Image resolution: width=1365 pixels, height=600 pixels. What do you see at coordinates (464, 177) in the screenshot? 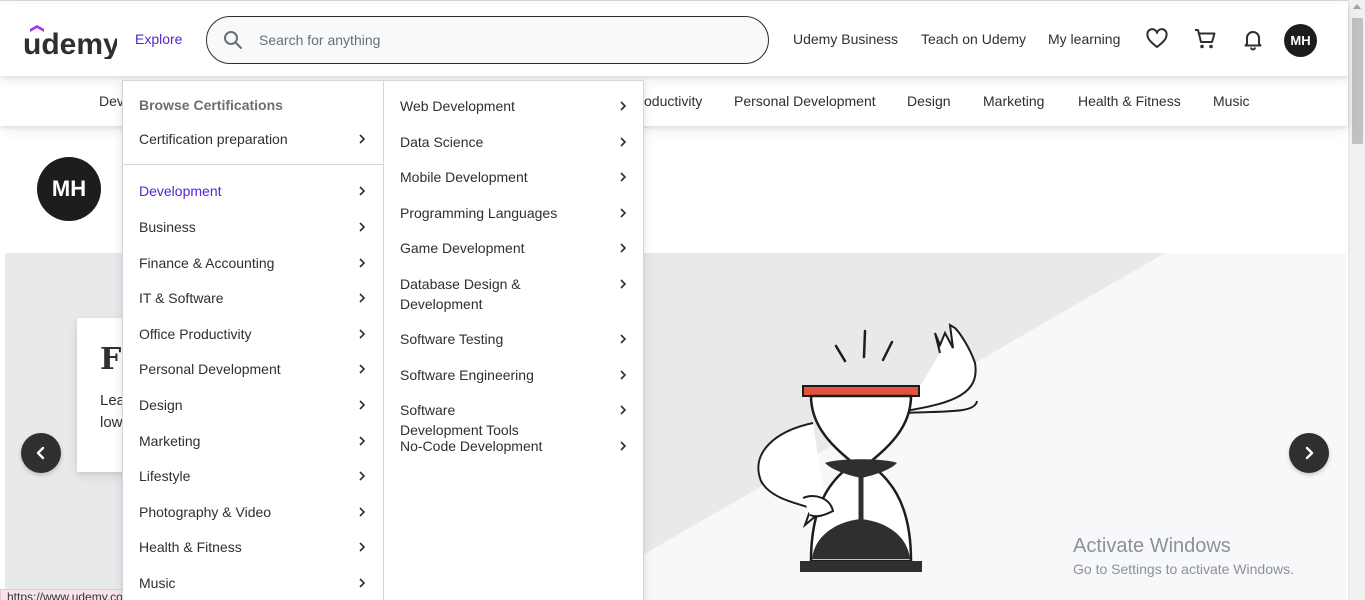
I see `menu-item-label: Mobile Development` at bounding box center [464, 177].